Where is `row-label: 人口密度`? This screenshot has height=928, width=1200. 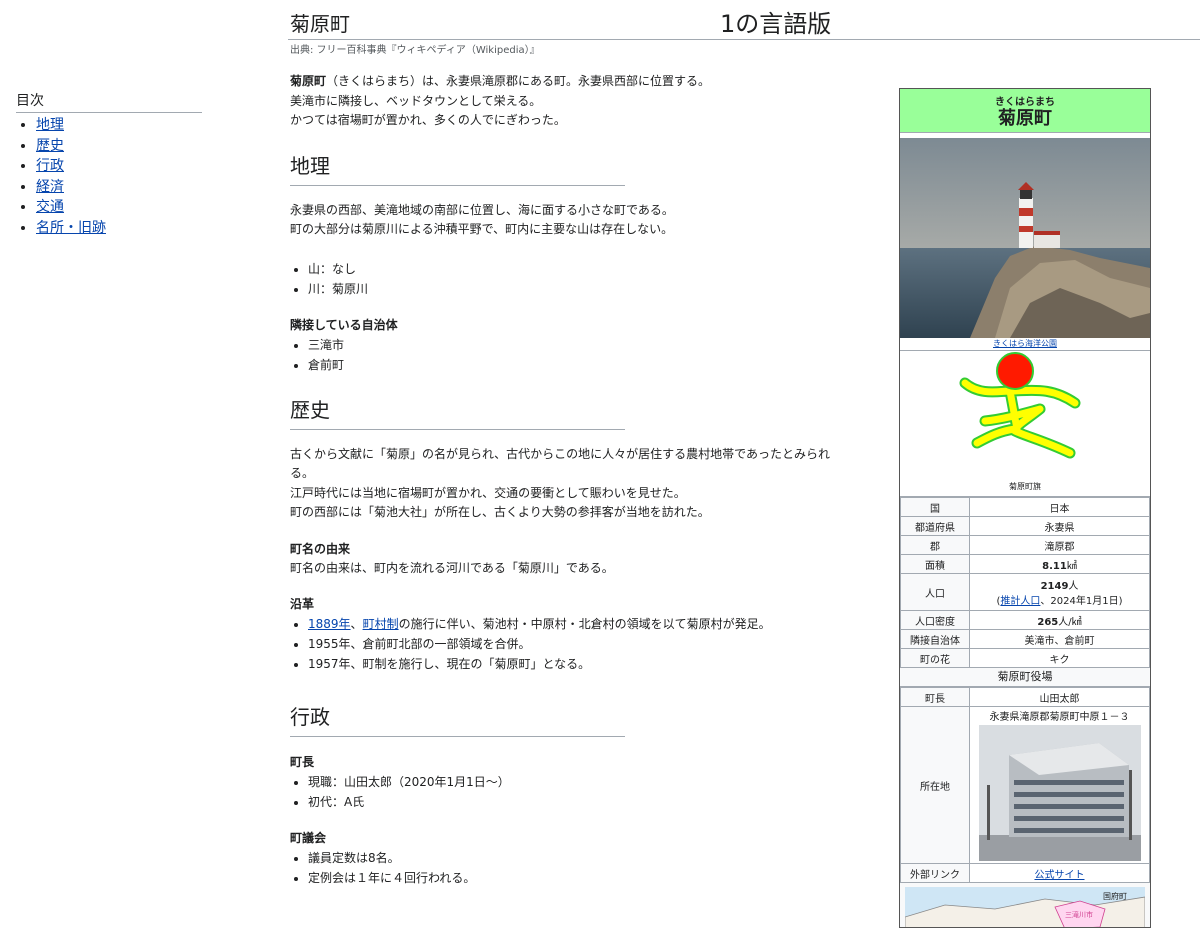 row-label: 人口密度 is located at coordinates (935, 620).